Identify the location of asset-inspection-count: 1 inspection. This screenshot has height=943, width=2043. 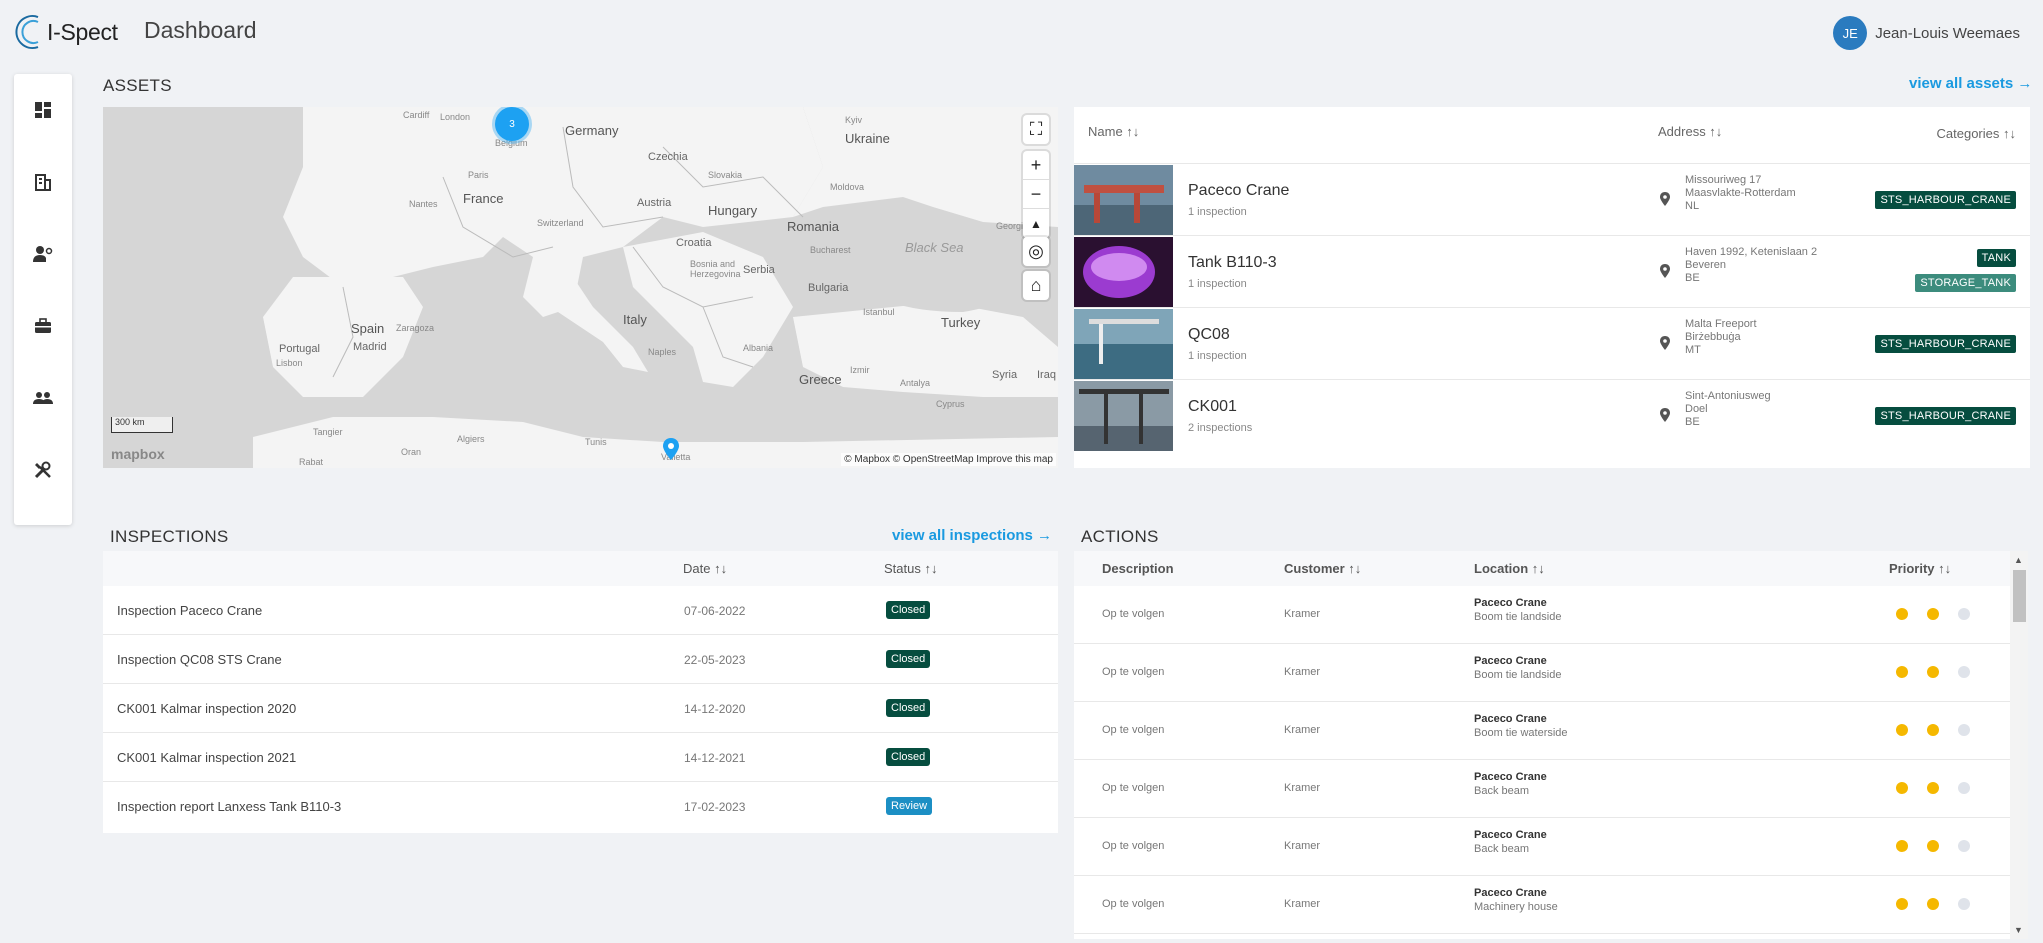
(1217, 356).